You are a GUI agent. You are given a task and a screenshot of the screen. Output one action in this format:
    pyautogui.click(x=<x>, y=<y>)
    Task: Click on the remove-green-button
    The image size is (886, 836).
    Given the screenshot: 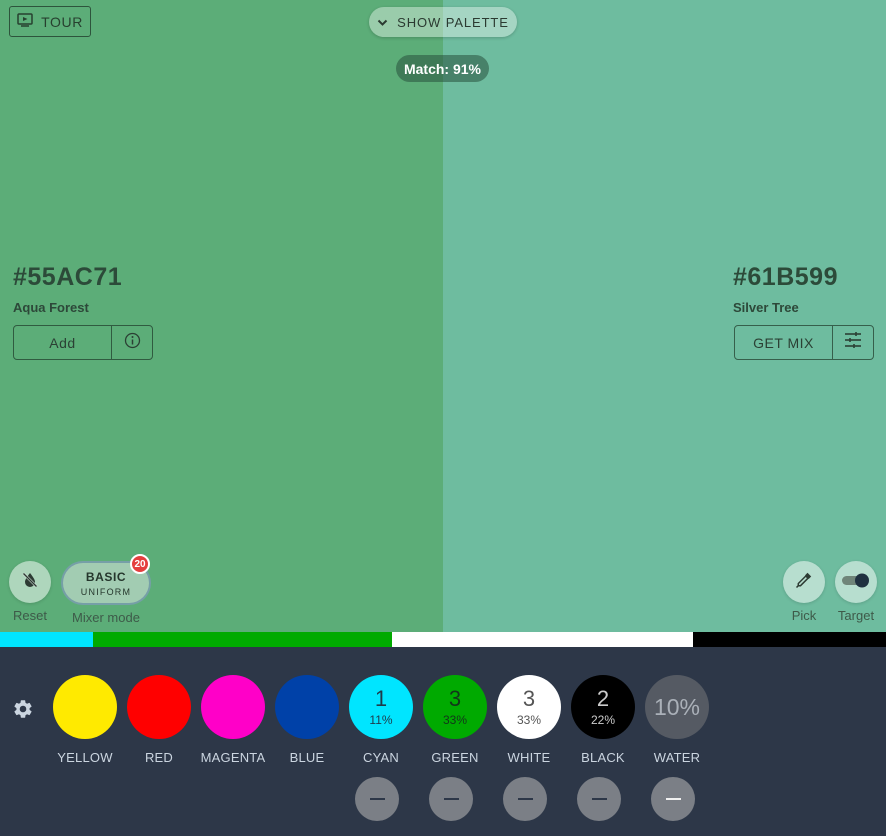 What is the action you would take?
    pyautogui.click(x=451, y=799)
    